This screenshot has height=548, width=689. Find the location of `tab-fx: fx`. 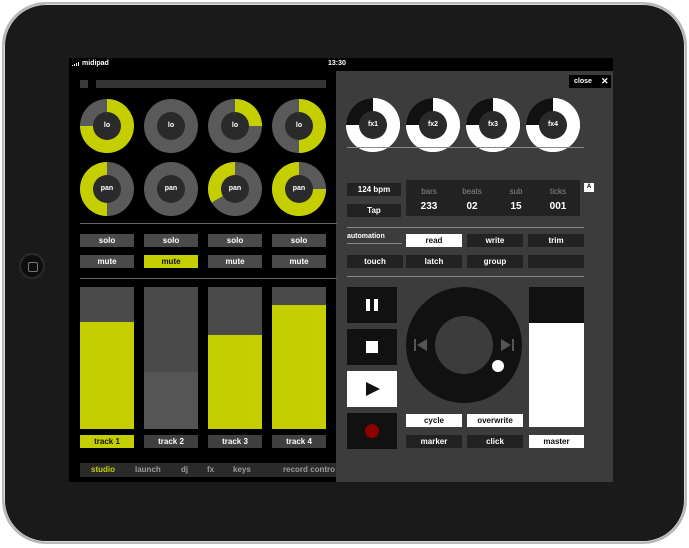

tab-fx: fx is located at coordinates (210, 470).